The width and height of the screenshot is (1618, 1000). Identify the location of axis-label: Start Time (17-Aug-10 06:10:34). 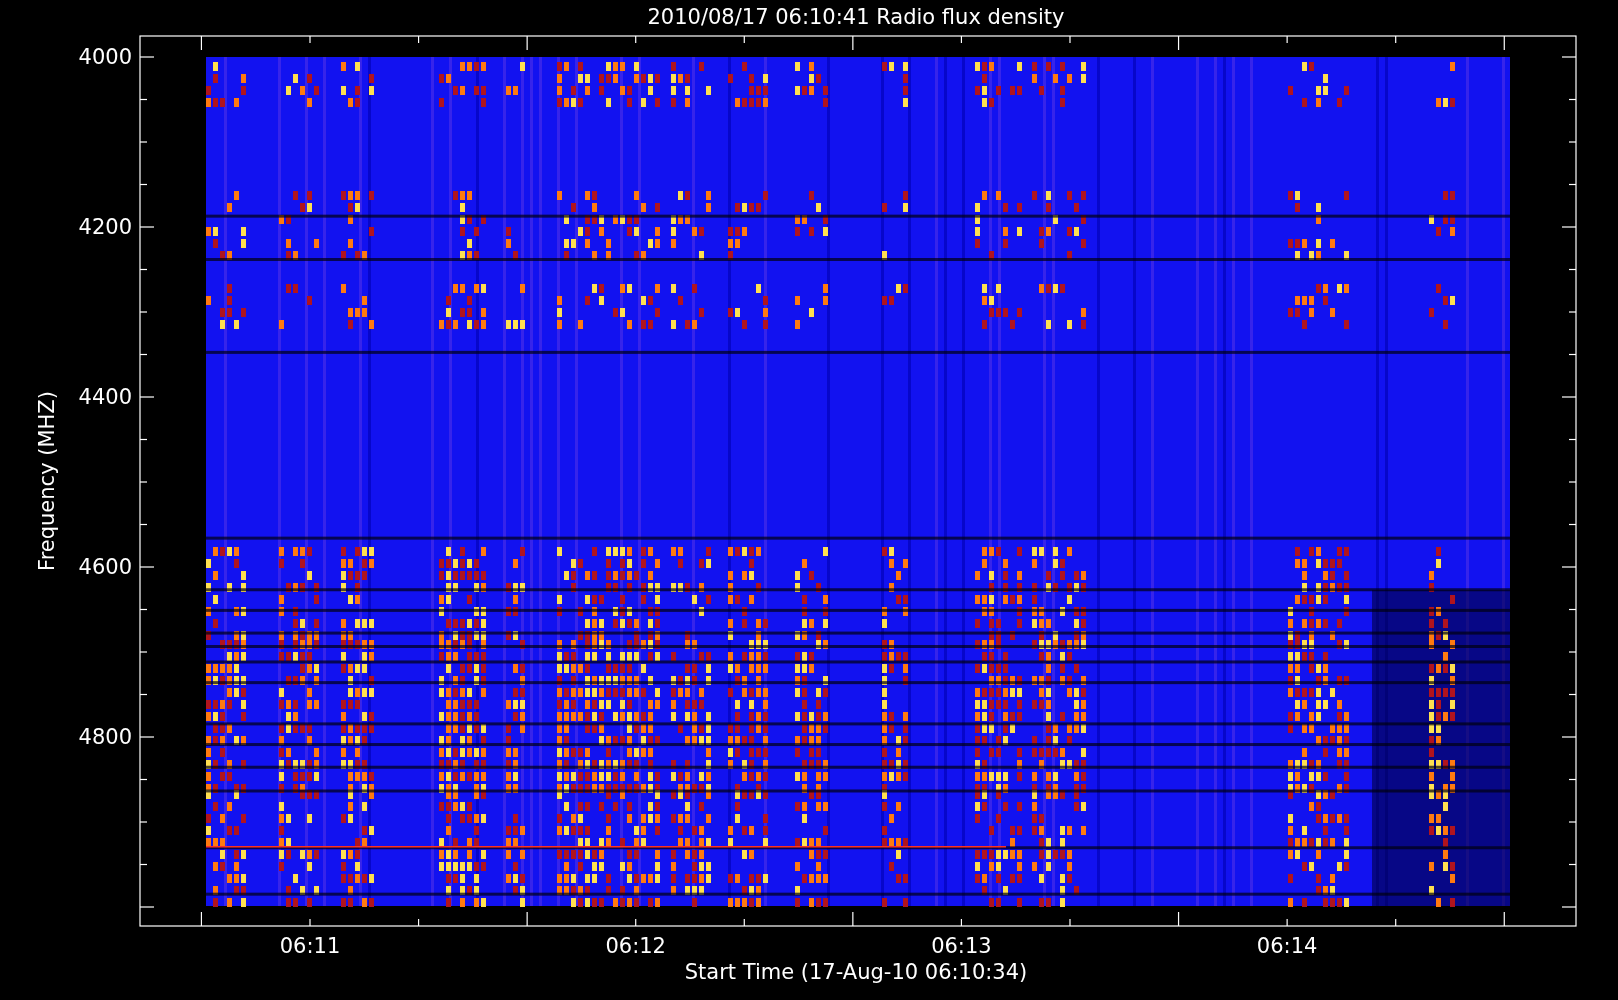
(856, 972).